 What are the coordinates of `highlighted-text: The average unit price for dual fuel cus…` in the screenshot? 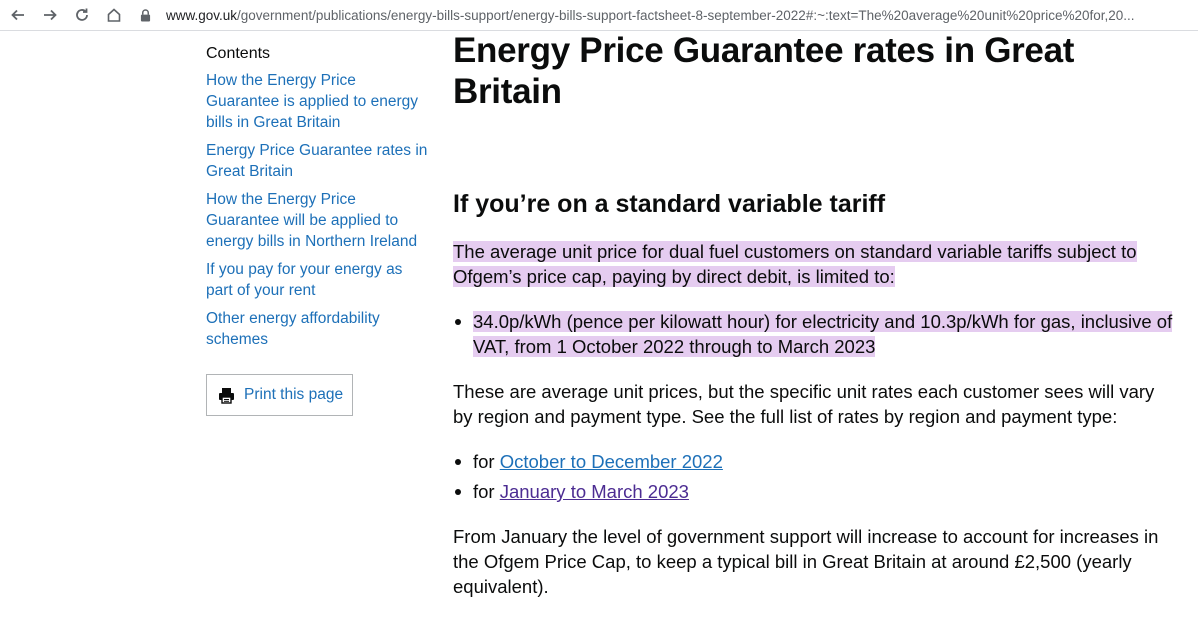 It's located at (795, 264).